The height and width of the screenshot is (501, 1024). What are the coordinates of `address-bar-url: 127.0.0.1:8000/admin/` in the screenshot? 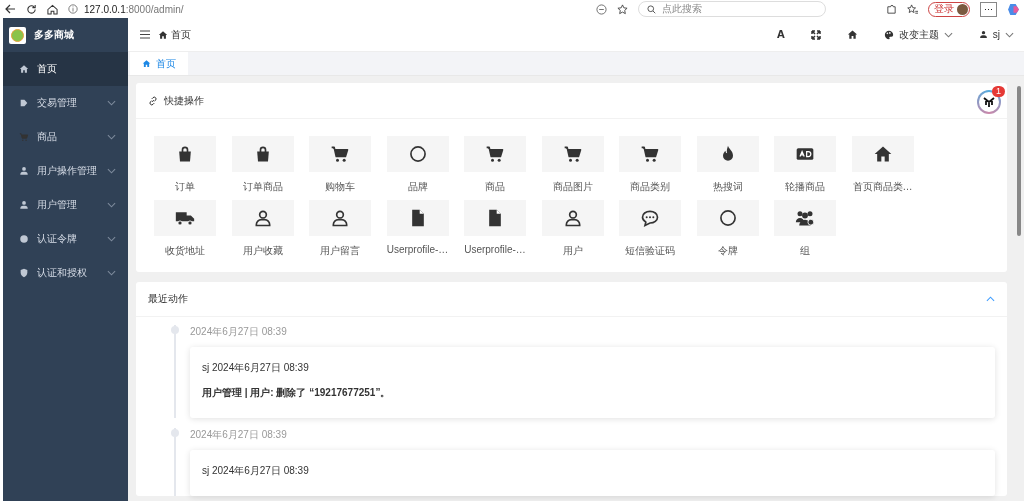 It's located at (134, 9).